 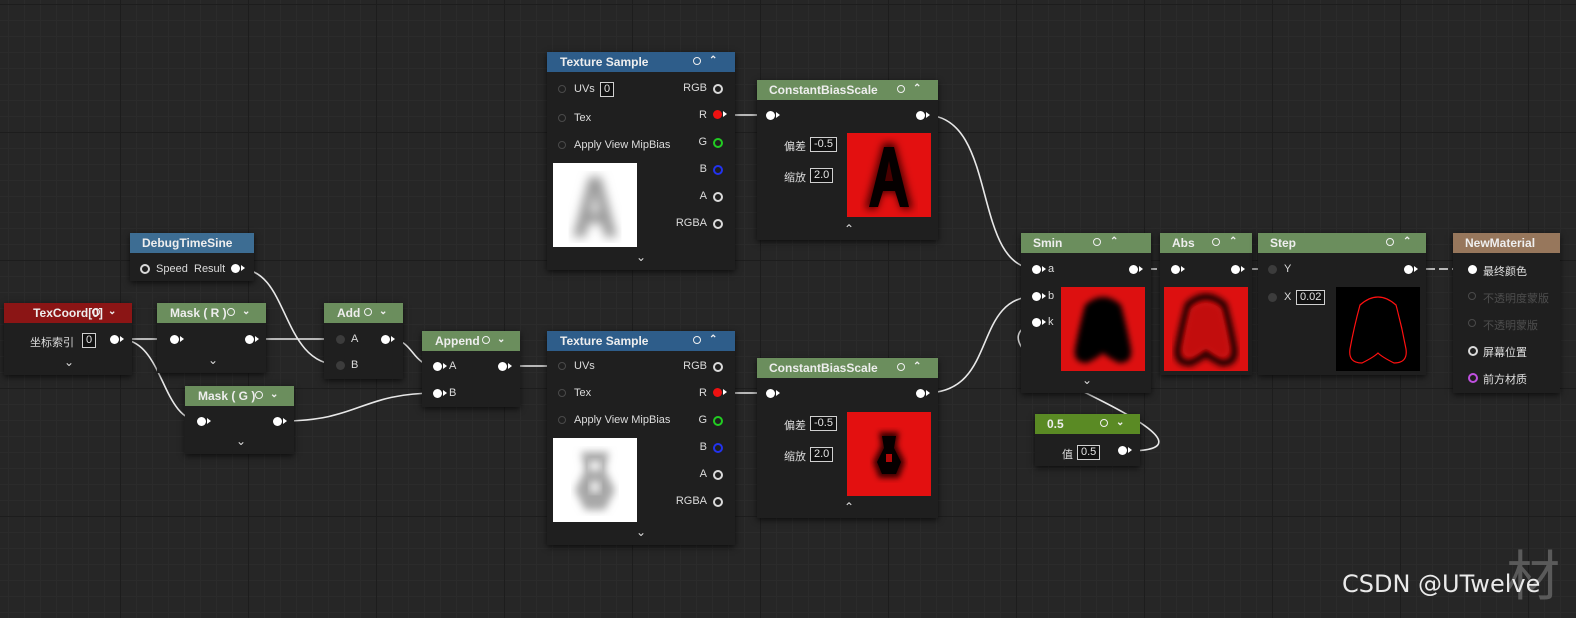 What do you see at coordinates (718, 475) in the screenshot?
I see `a-output-pin` at bounding box center [718, 475].